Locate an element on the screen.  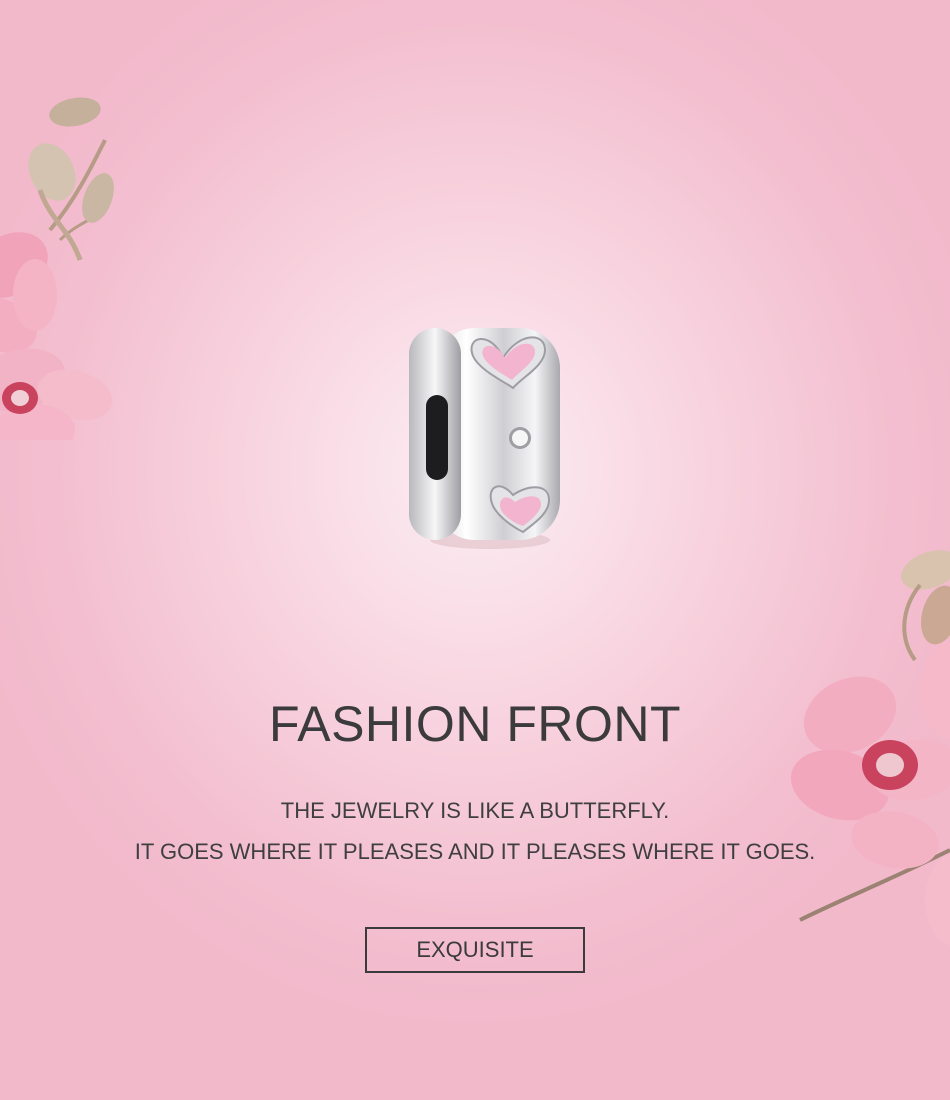
tagline-line-1: THE JEWELRY IS LIKE A BUTTERFLY. is located at coordinates (475, 810).